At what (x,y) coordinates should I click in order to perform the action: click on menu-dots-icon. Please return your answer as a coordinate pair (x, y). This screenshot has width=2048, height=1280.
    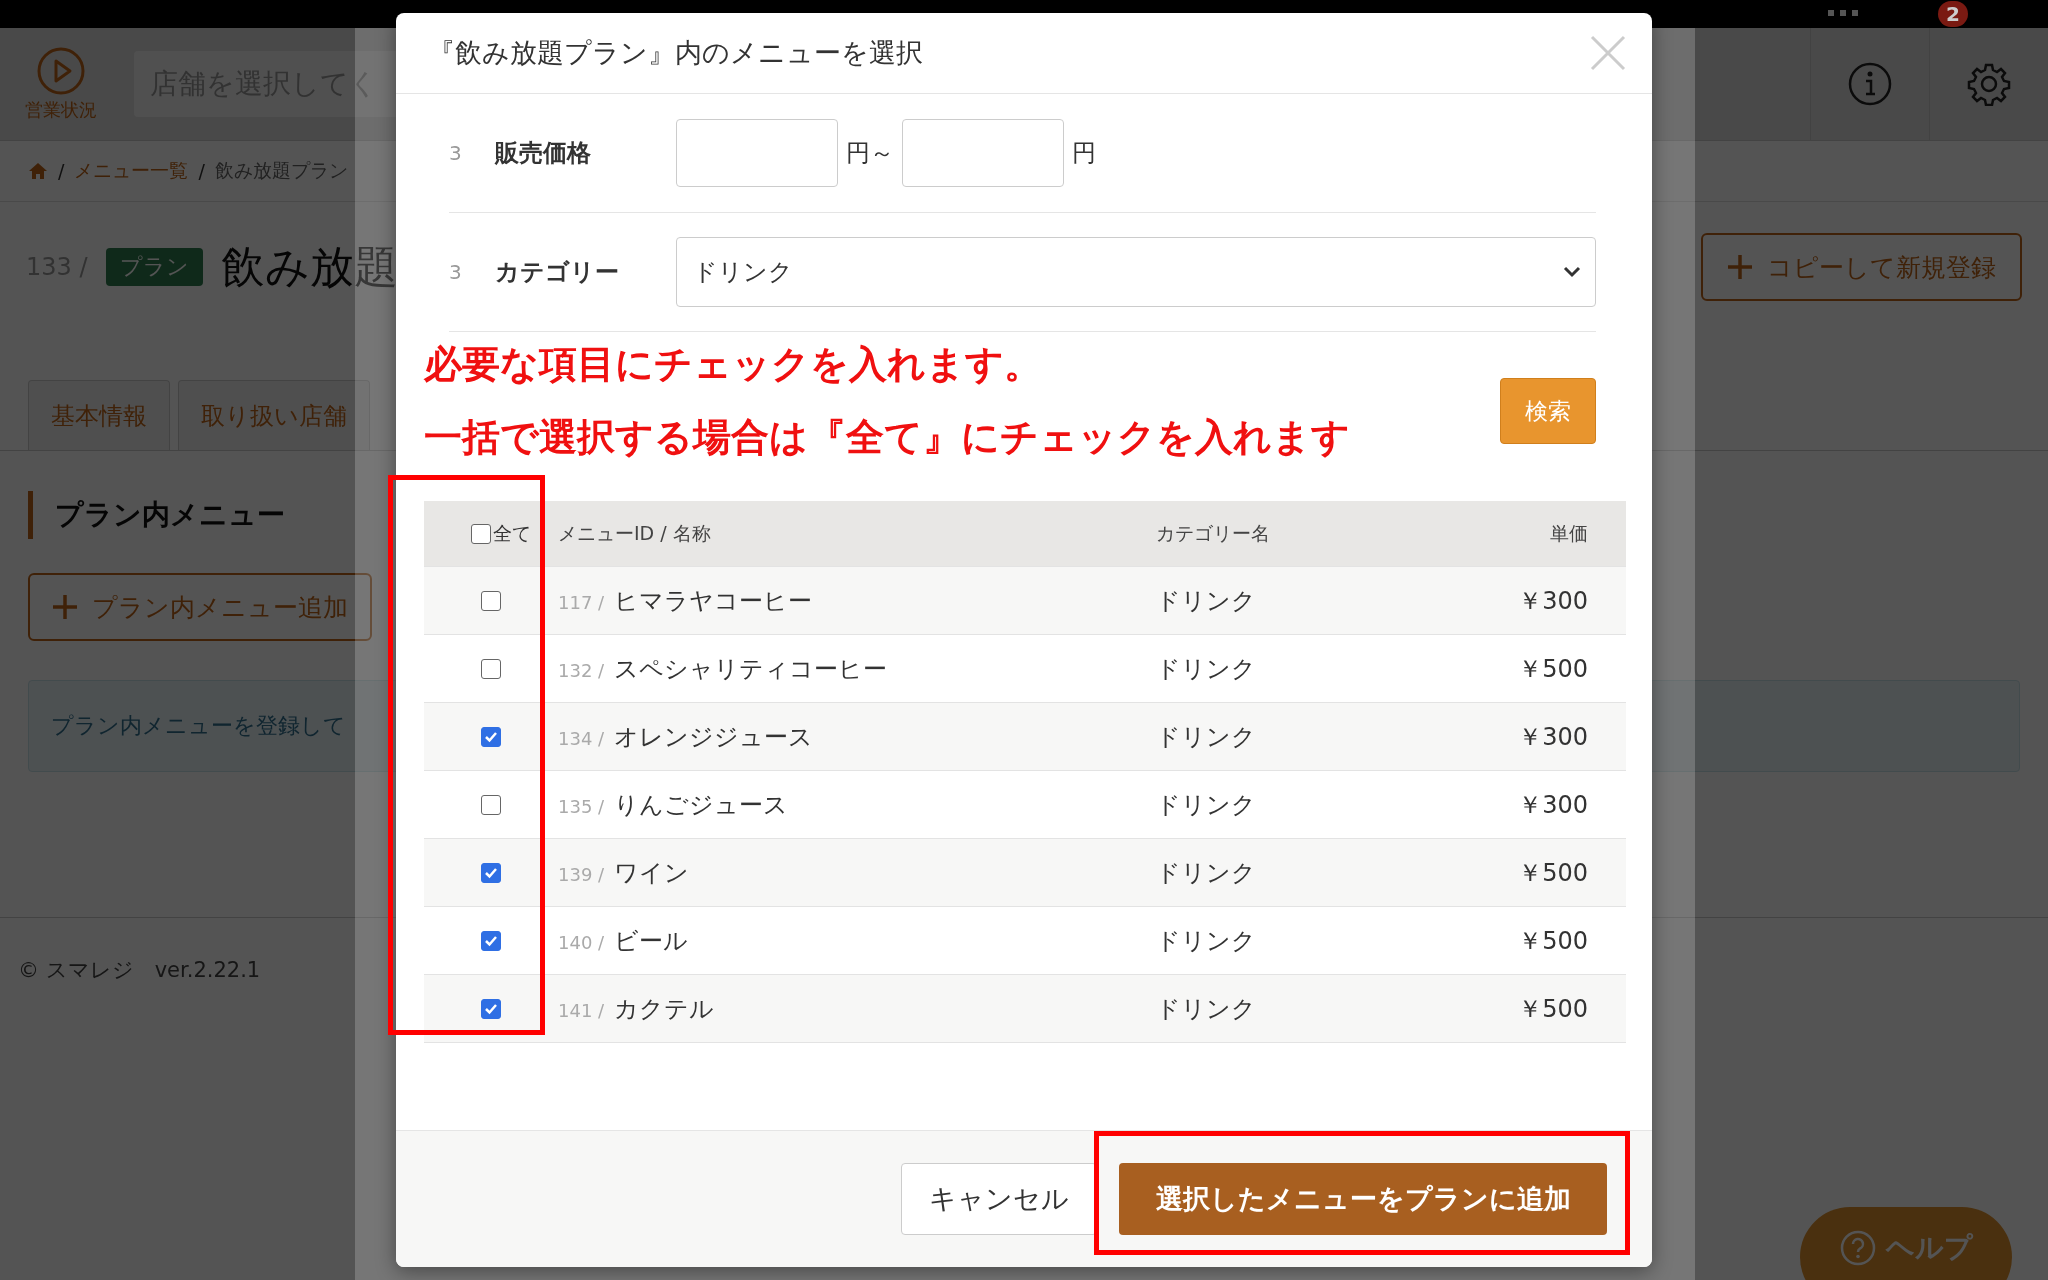
    Looking at the image, I should click on (1843, 14).